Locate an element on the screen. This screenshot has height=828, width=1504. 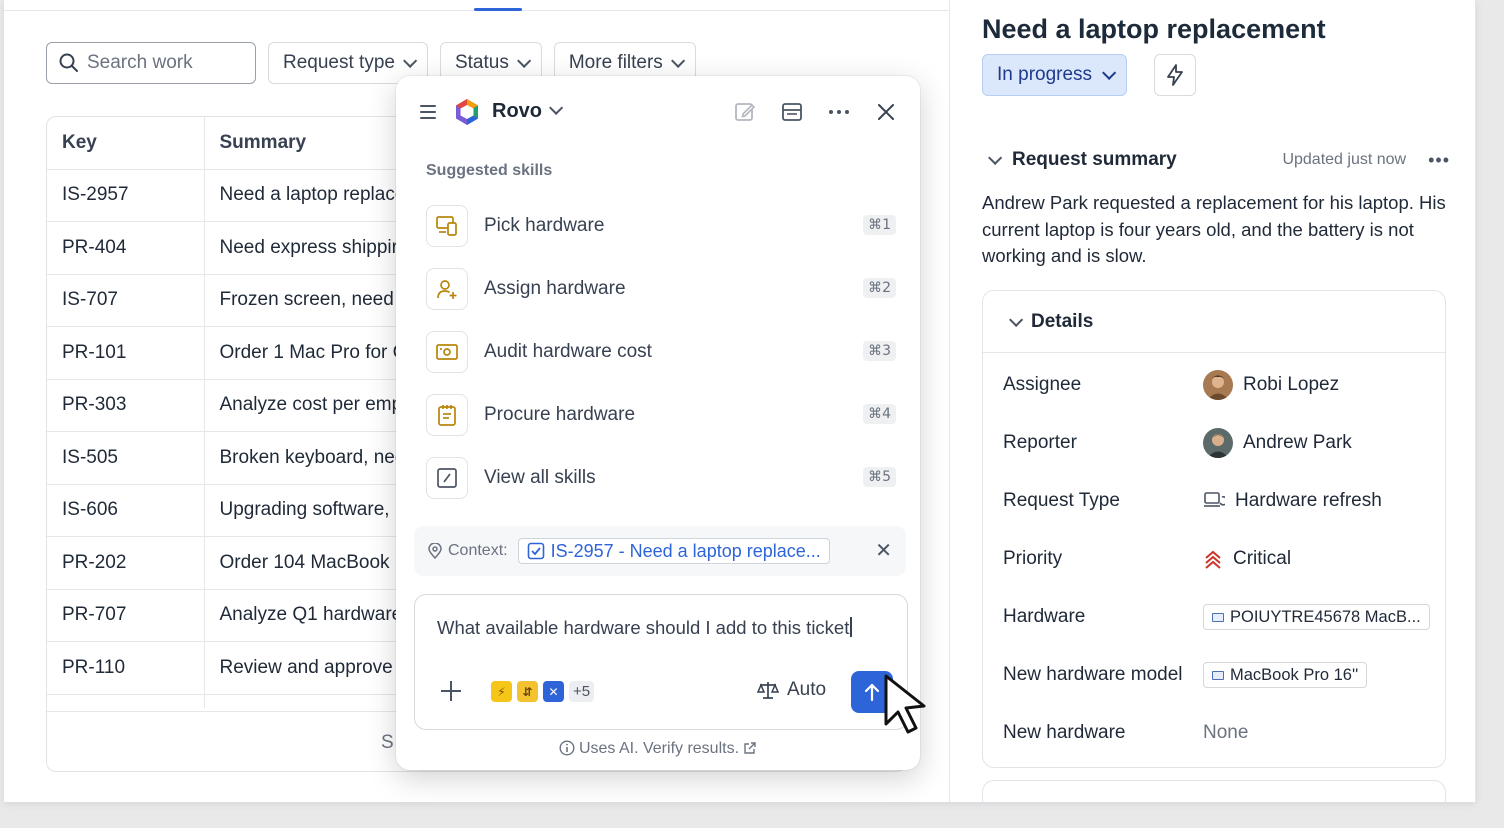
field-label: New hardware is located at coordinates (1064, 732).